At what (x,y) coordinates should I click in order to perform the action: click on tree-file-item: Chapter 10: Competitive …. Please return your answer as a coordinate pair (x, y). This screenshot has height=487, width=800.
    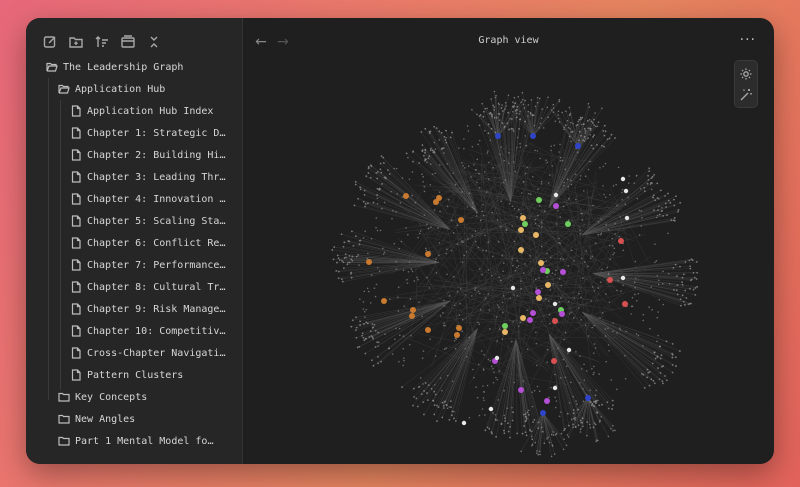
    Looking at the image, I should click on (134, 331).